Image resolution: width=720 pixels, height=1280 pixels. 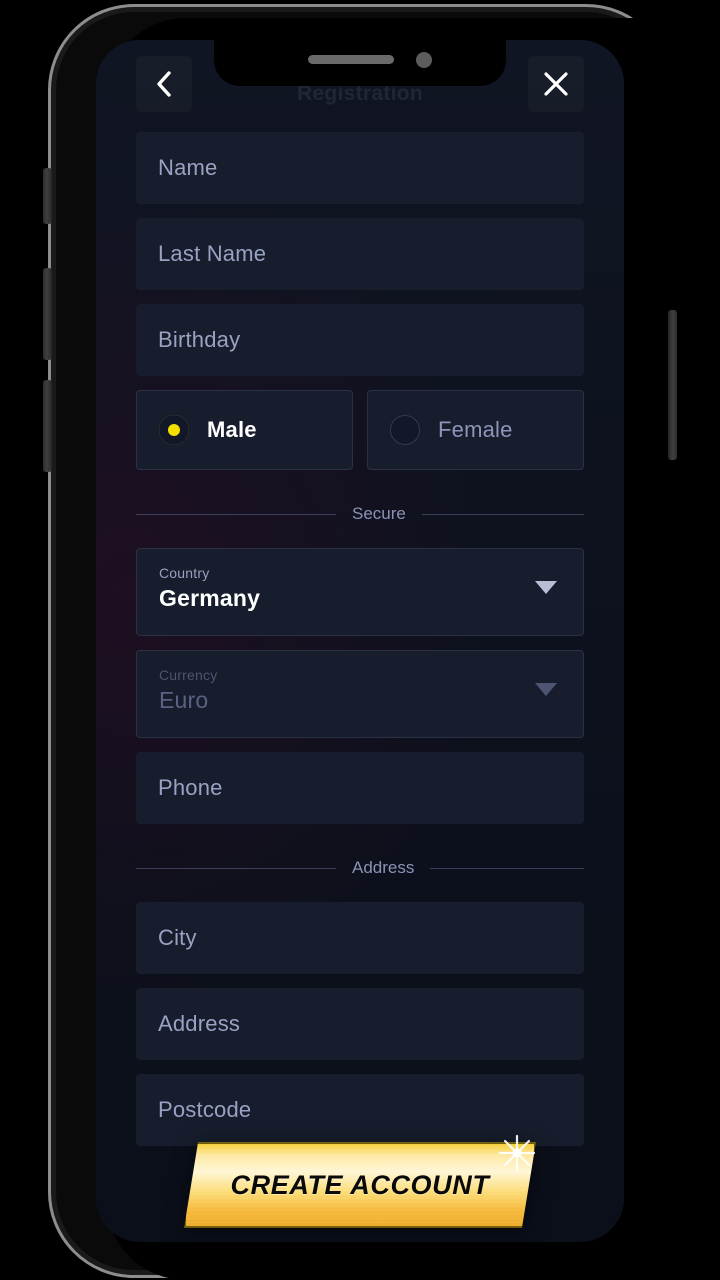 I want to click on create-account-label: CREATE ACCOUNT, so click(x=360, y=1184).